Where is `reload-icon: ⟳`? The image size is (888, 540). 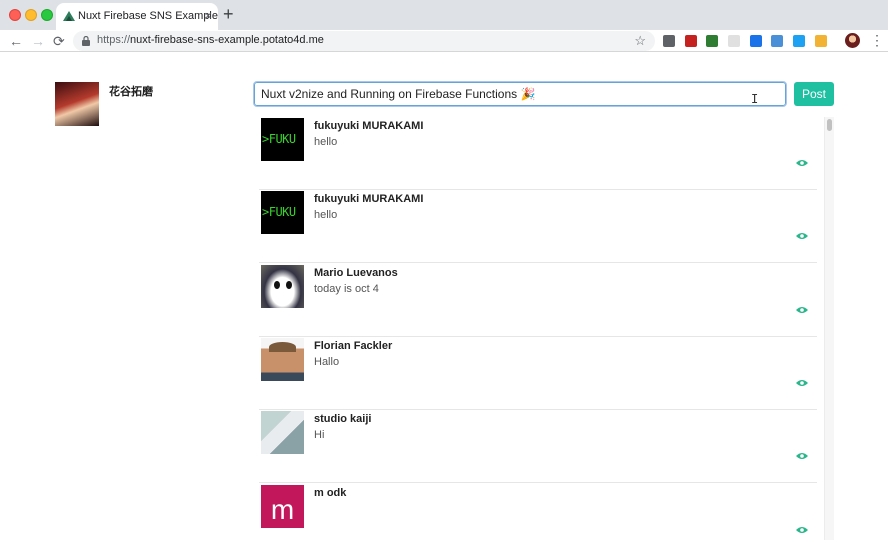 reload-icon: ⟳ is located at coordinates (59, 41).